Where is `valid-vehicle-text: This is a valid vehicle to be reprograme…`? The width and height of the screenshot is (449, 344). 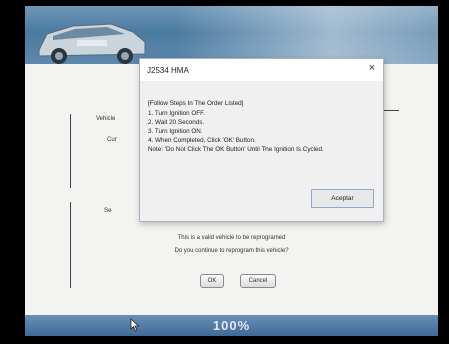 valid-vehicle-text: This is a valid vehicle to be reprograme… is located at coordinates (231, 238).